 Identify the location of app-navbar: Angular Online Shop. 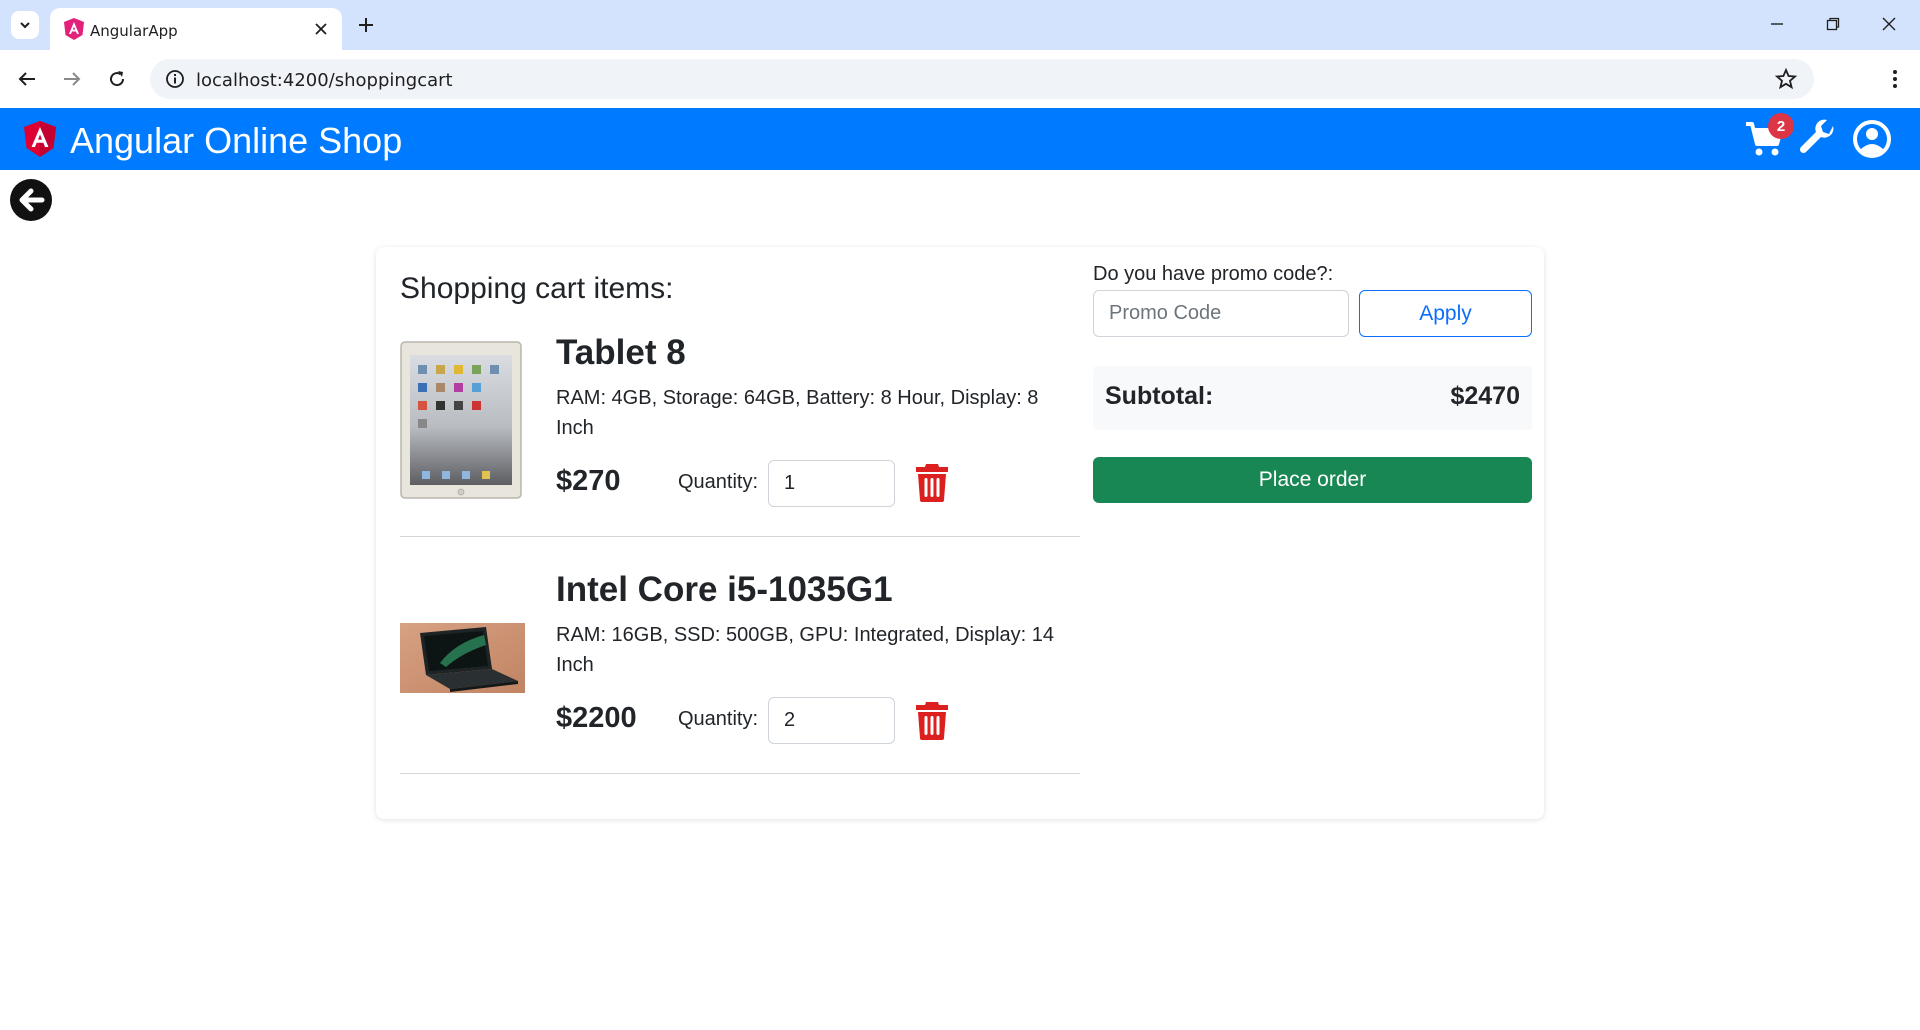
(960, 139).